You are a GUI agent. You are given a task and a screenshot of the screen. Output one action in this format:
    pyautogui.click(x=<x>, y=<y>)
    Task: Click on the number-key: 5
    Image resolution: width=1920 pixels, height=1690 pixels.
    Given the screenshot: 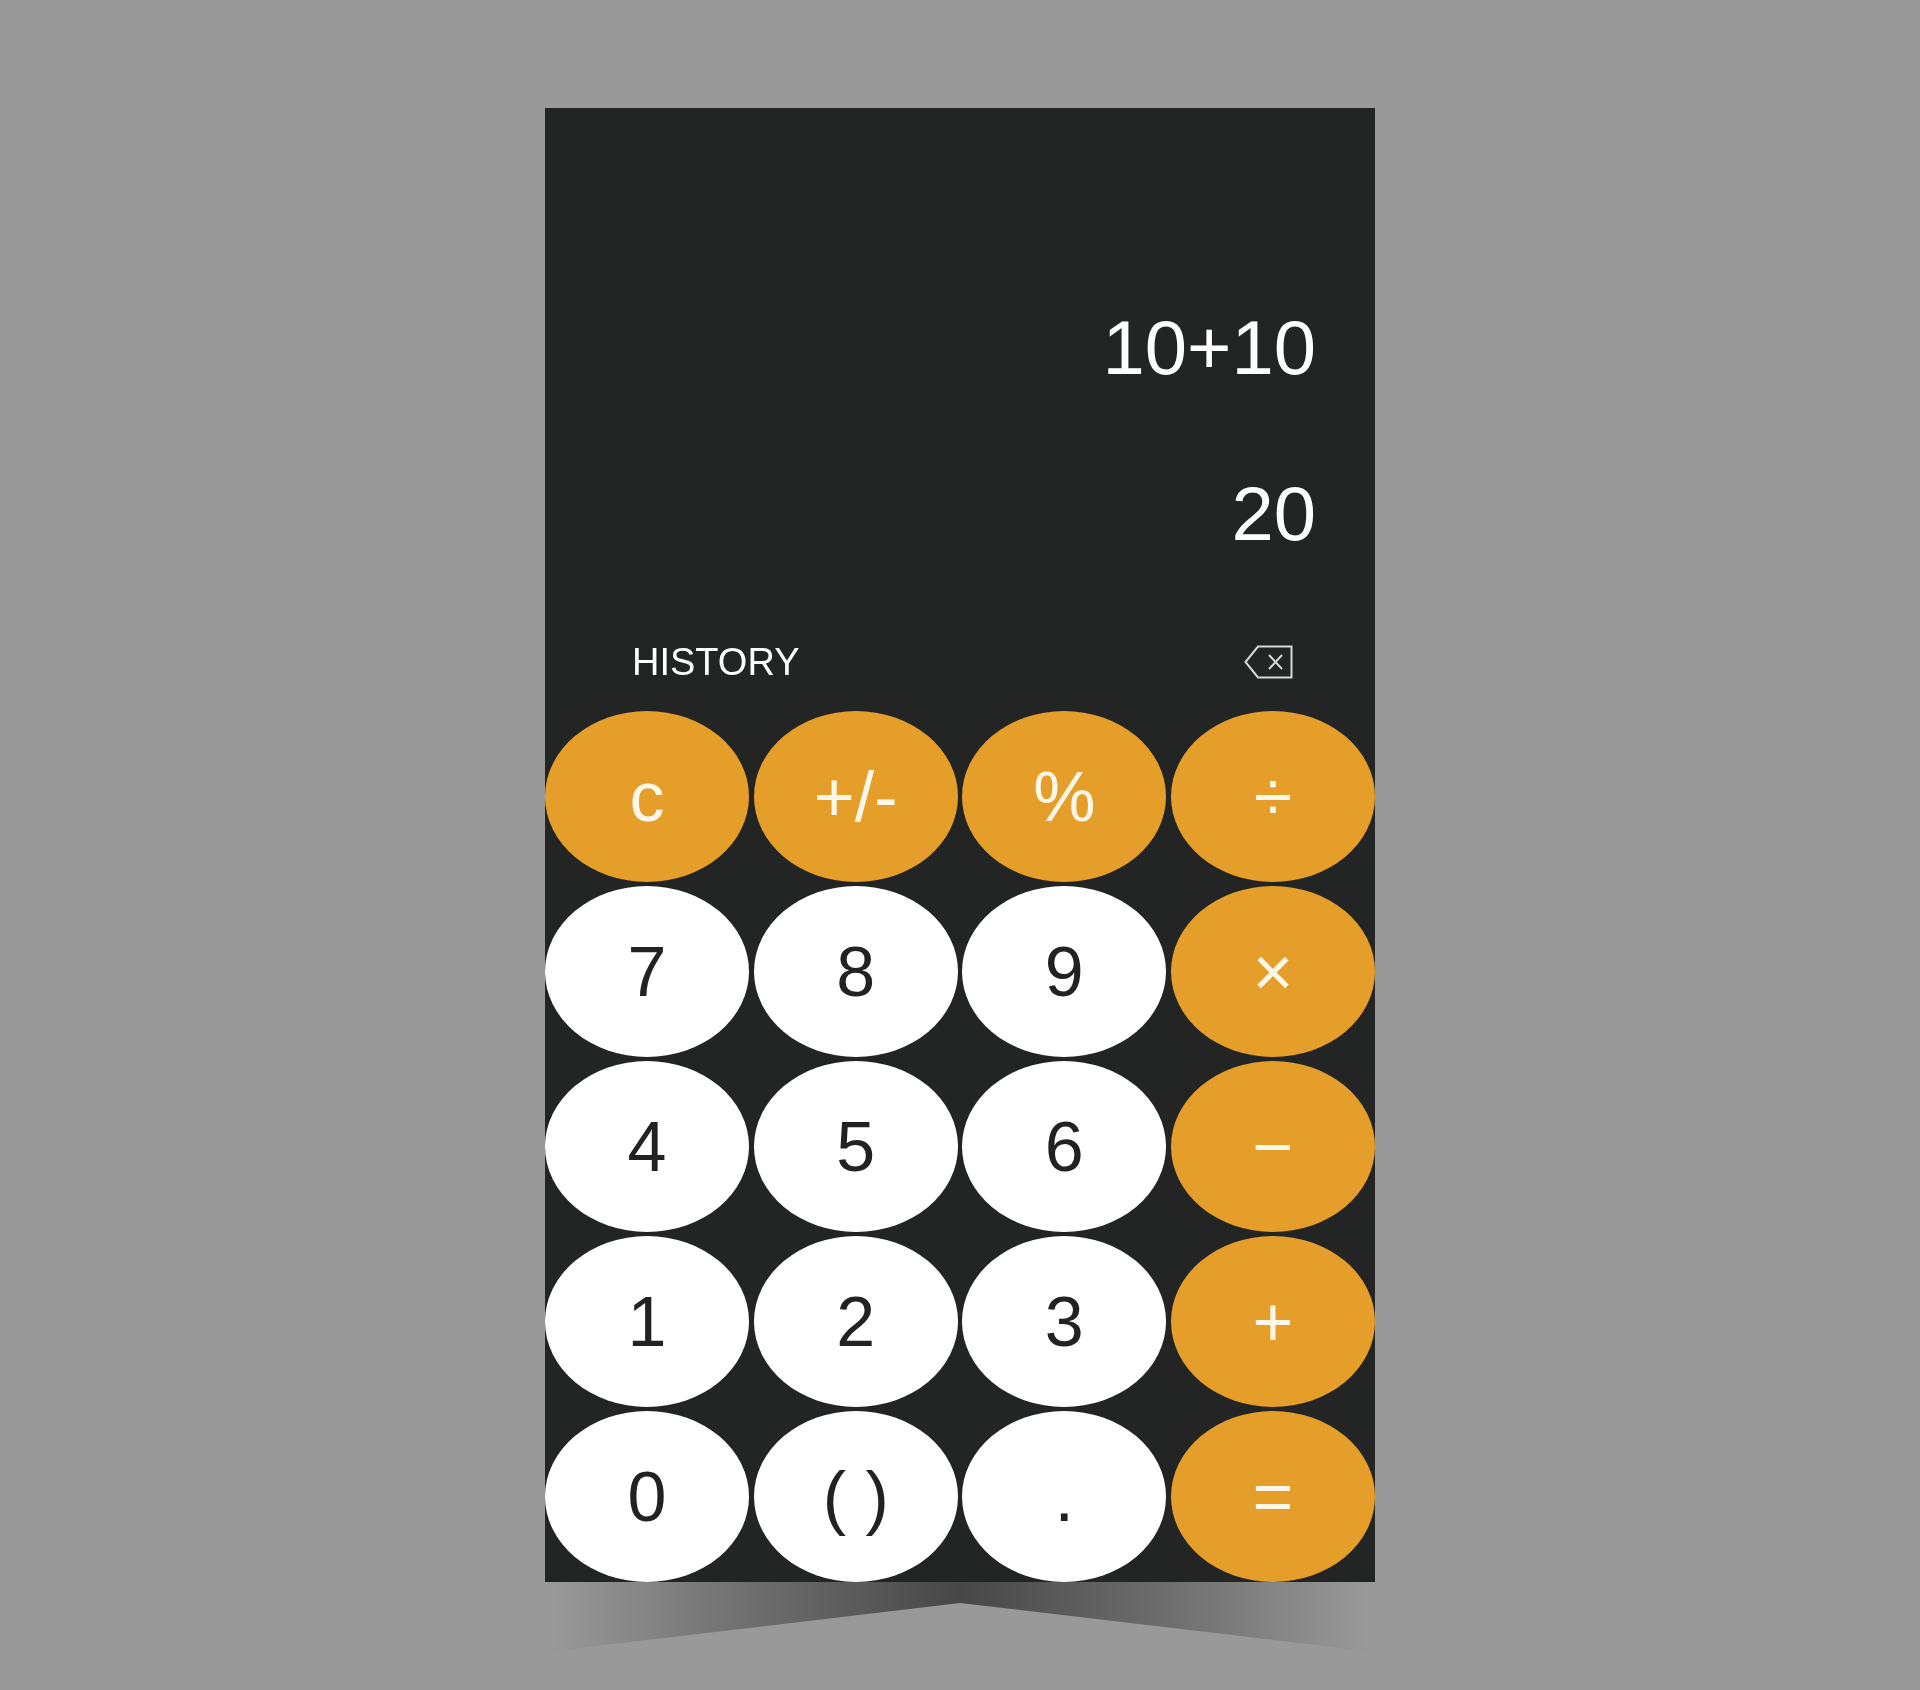 What is the action you would take?
    pyautogui.click(x=855, y=1146)
    